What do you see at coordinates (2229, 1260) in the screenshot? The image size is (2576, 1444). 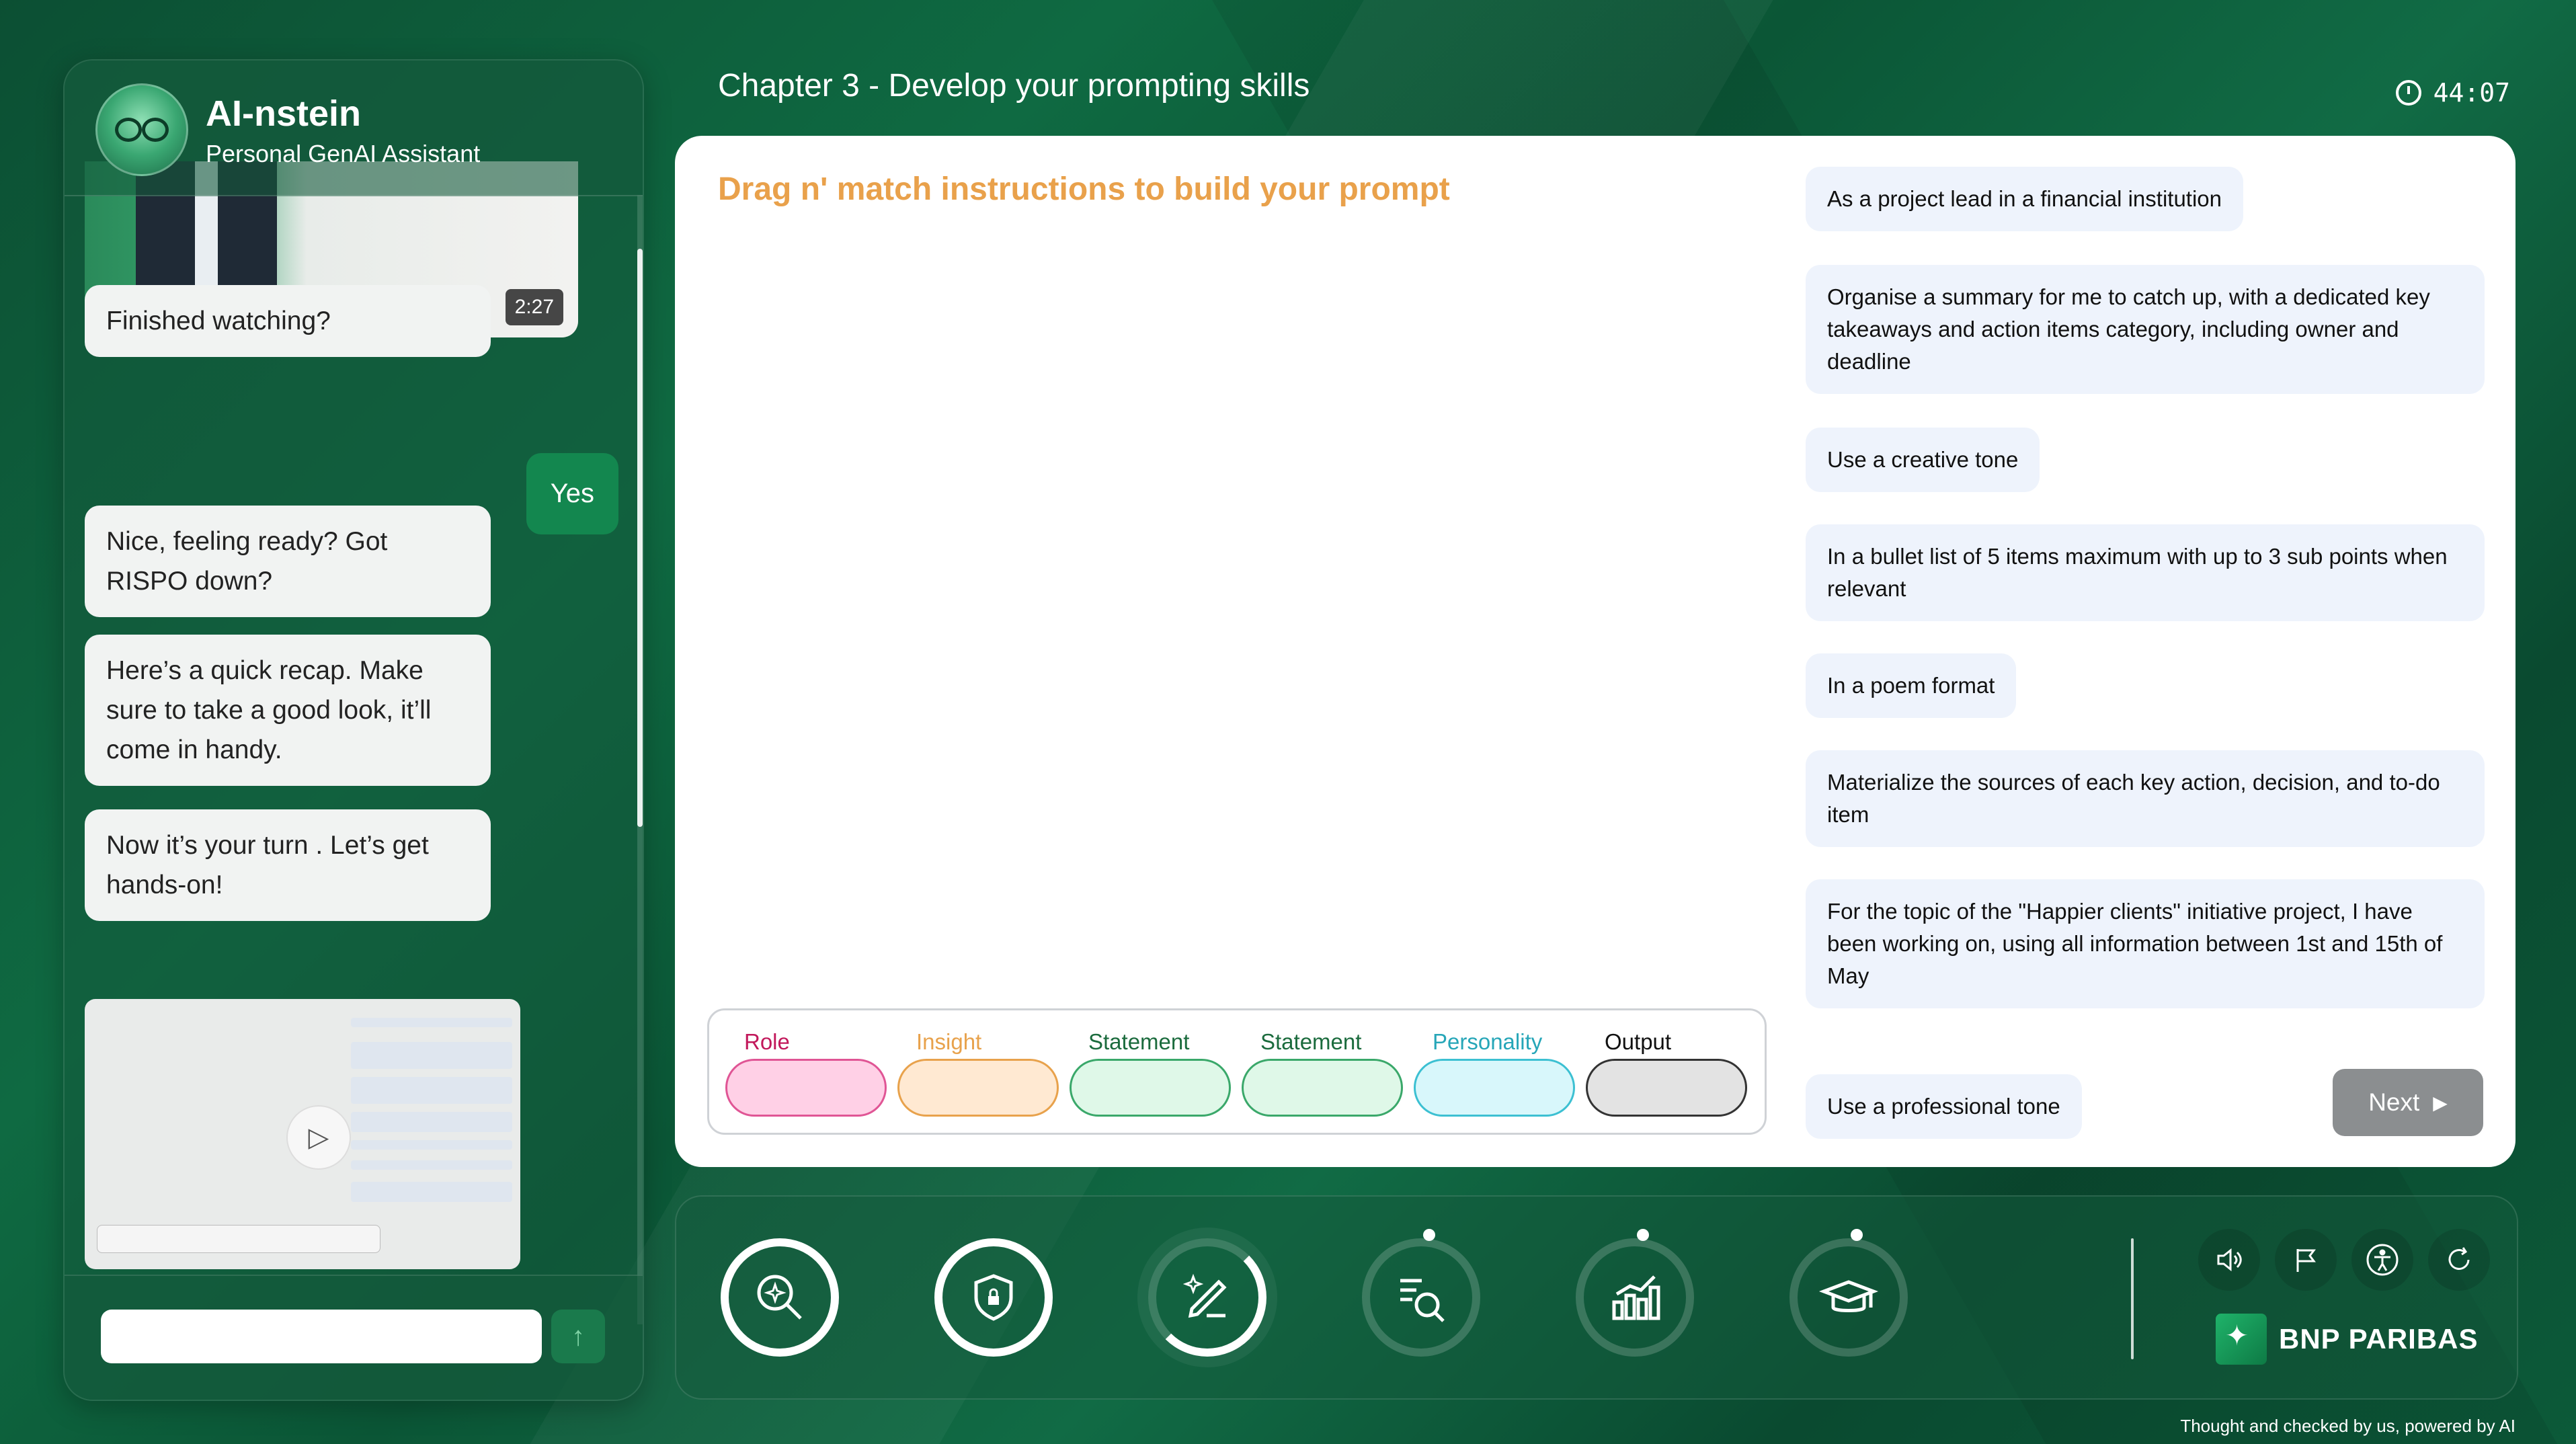 I see `sound-icon` at bounding box center [2229, 1260].